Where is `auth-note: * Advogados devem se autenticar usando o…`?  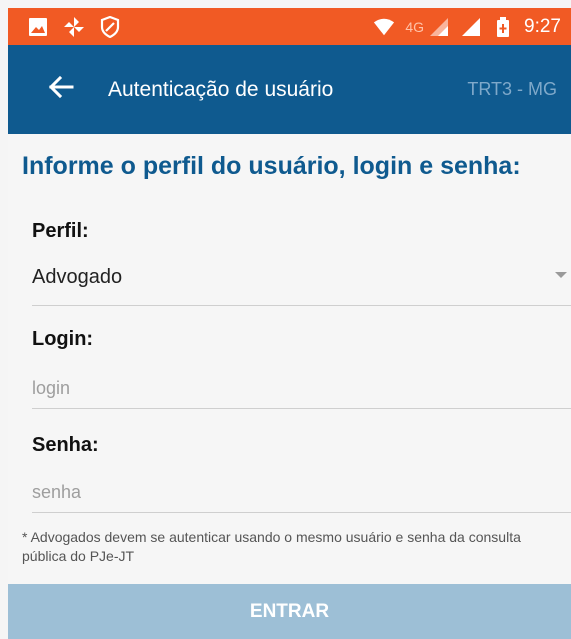 auth-note: * Advogados devem se autenticar usando o… is located at coordinates (271, 546).